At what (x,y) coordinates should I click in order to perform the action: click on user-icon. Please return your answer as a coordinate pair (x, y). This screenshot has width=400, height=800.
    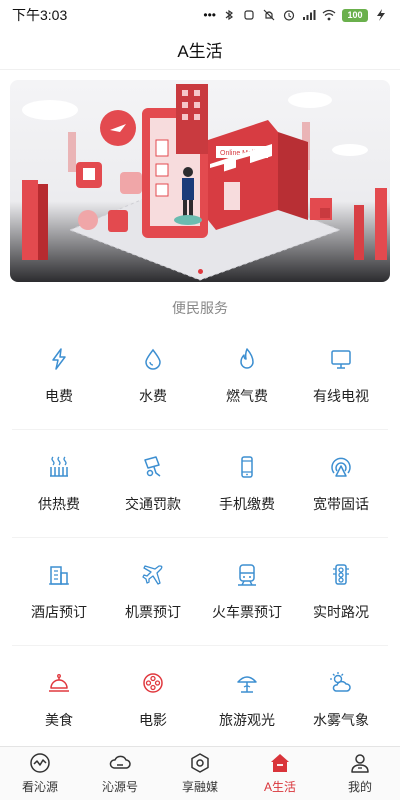
    Looking at the image, I should click on (360, 763).